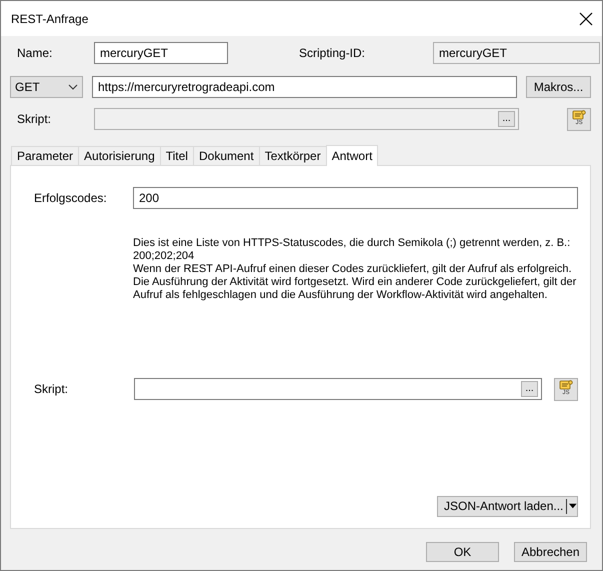 This screenshot has height=571, width=603. I want to click on url-field: https://mercuryretrogradeapi.com, so click(304, 87).